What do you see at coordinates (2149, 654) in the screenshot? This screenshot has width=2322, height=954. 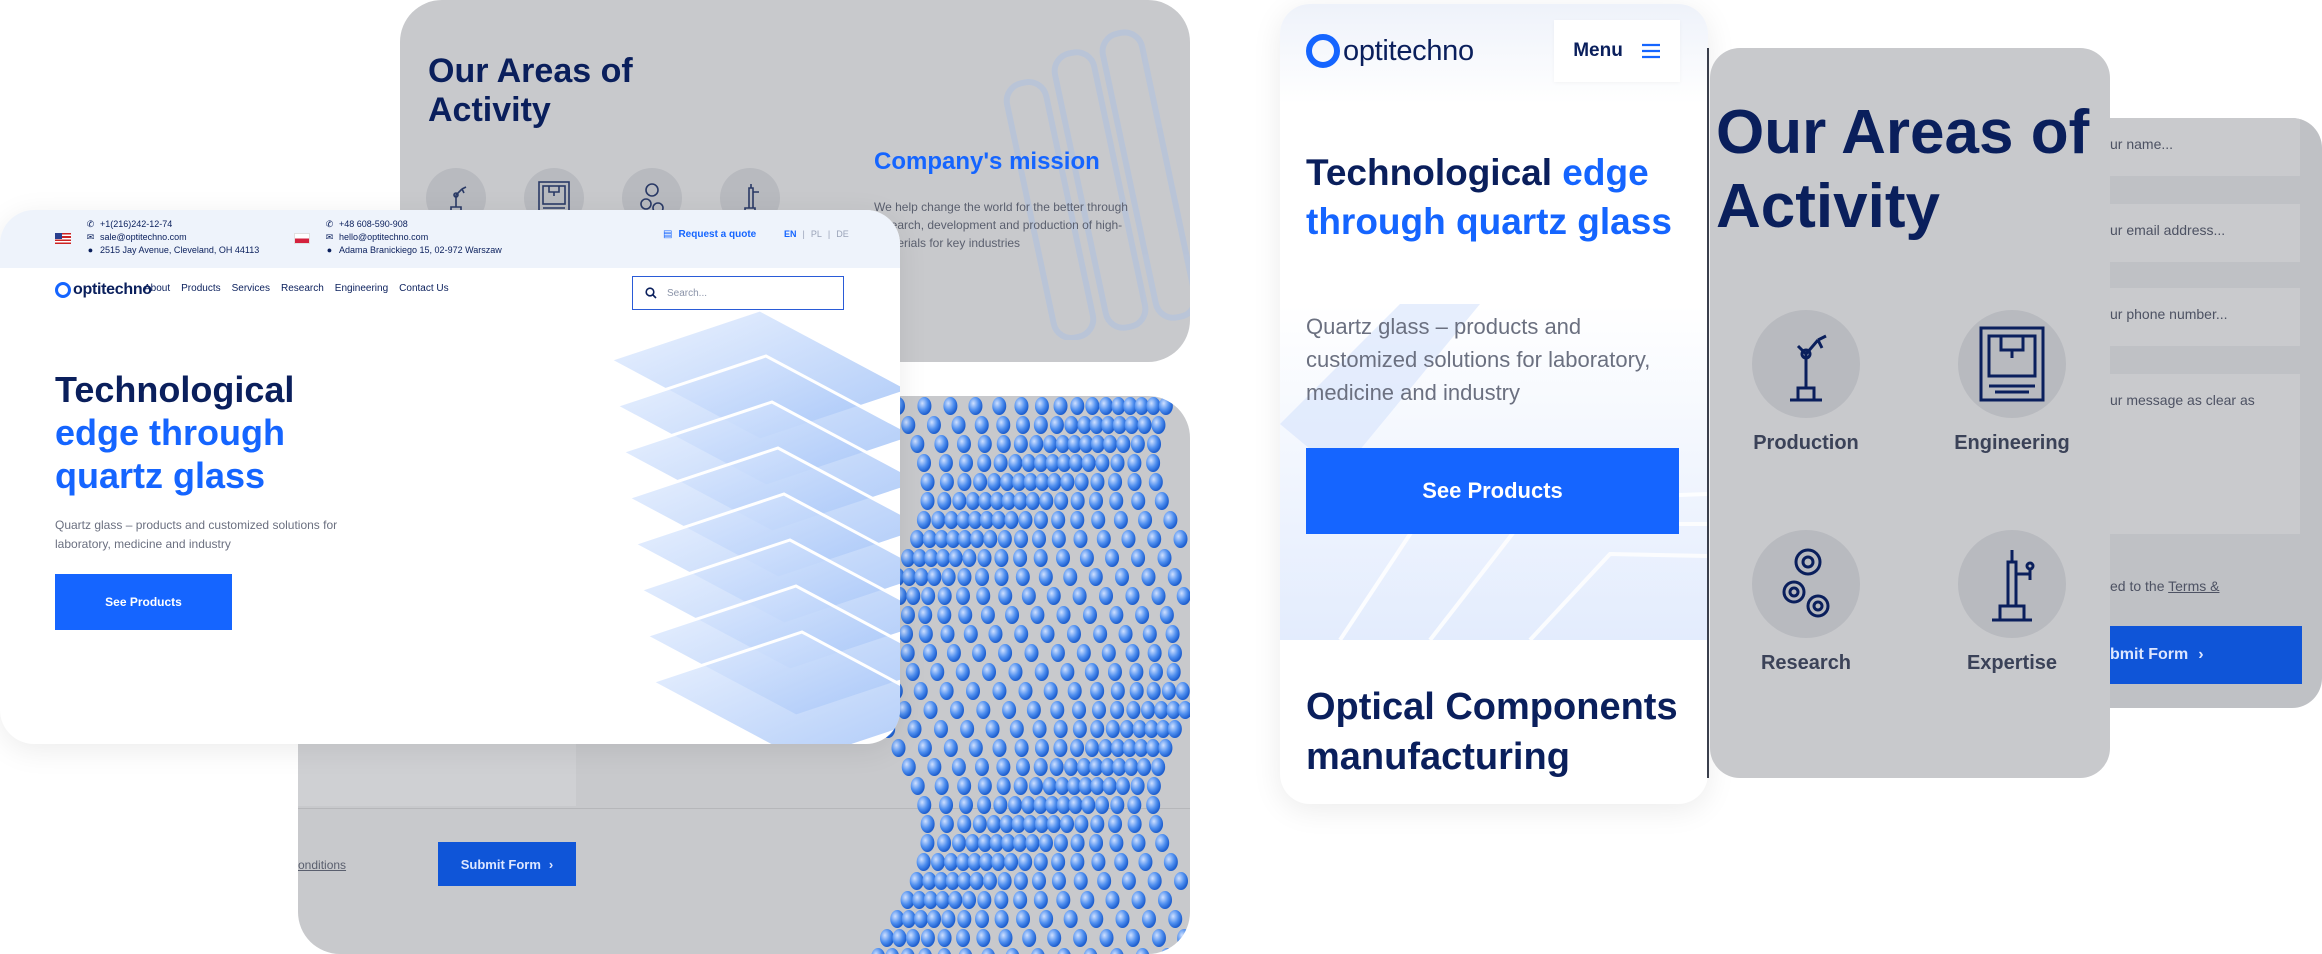 I see `mobile-submit-label: bmit Form` at bounding box center [2149, 654].